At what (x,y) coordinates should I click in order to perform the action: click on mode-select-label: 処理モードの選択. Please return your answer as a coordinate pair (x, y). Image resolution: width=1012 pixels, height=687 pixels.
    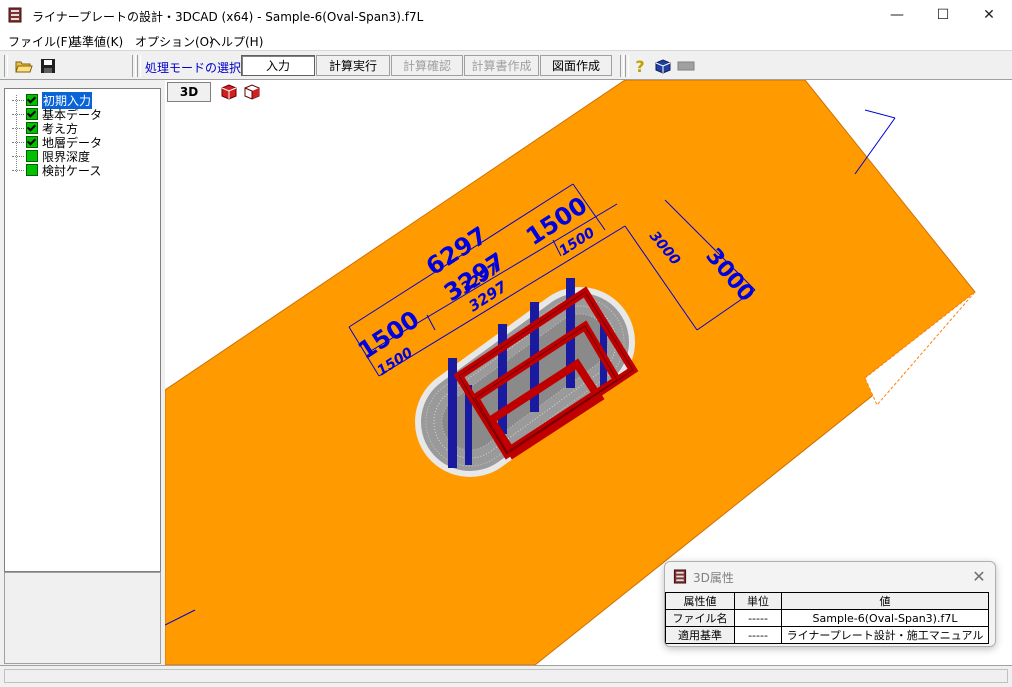
    Looking at the image, I should click on (193, 68).